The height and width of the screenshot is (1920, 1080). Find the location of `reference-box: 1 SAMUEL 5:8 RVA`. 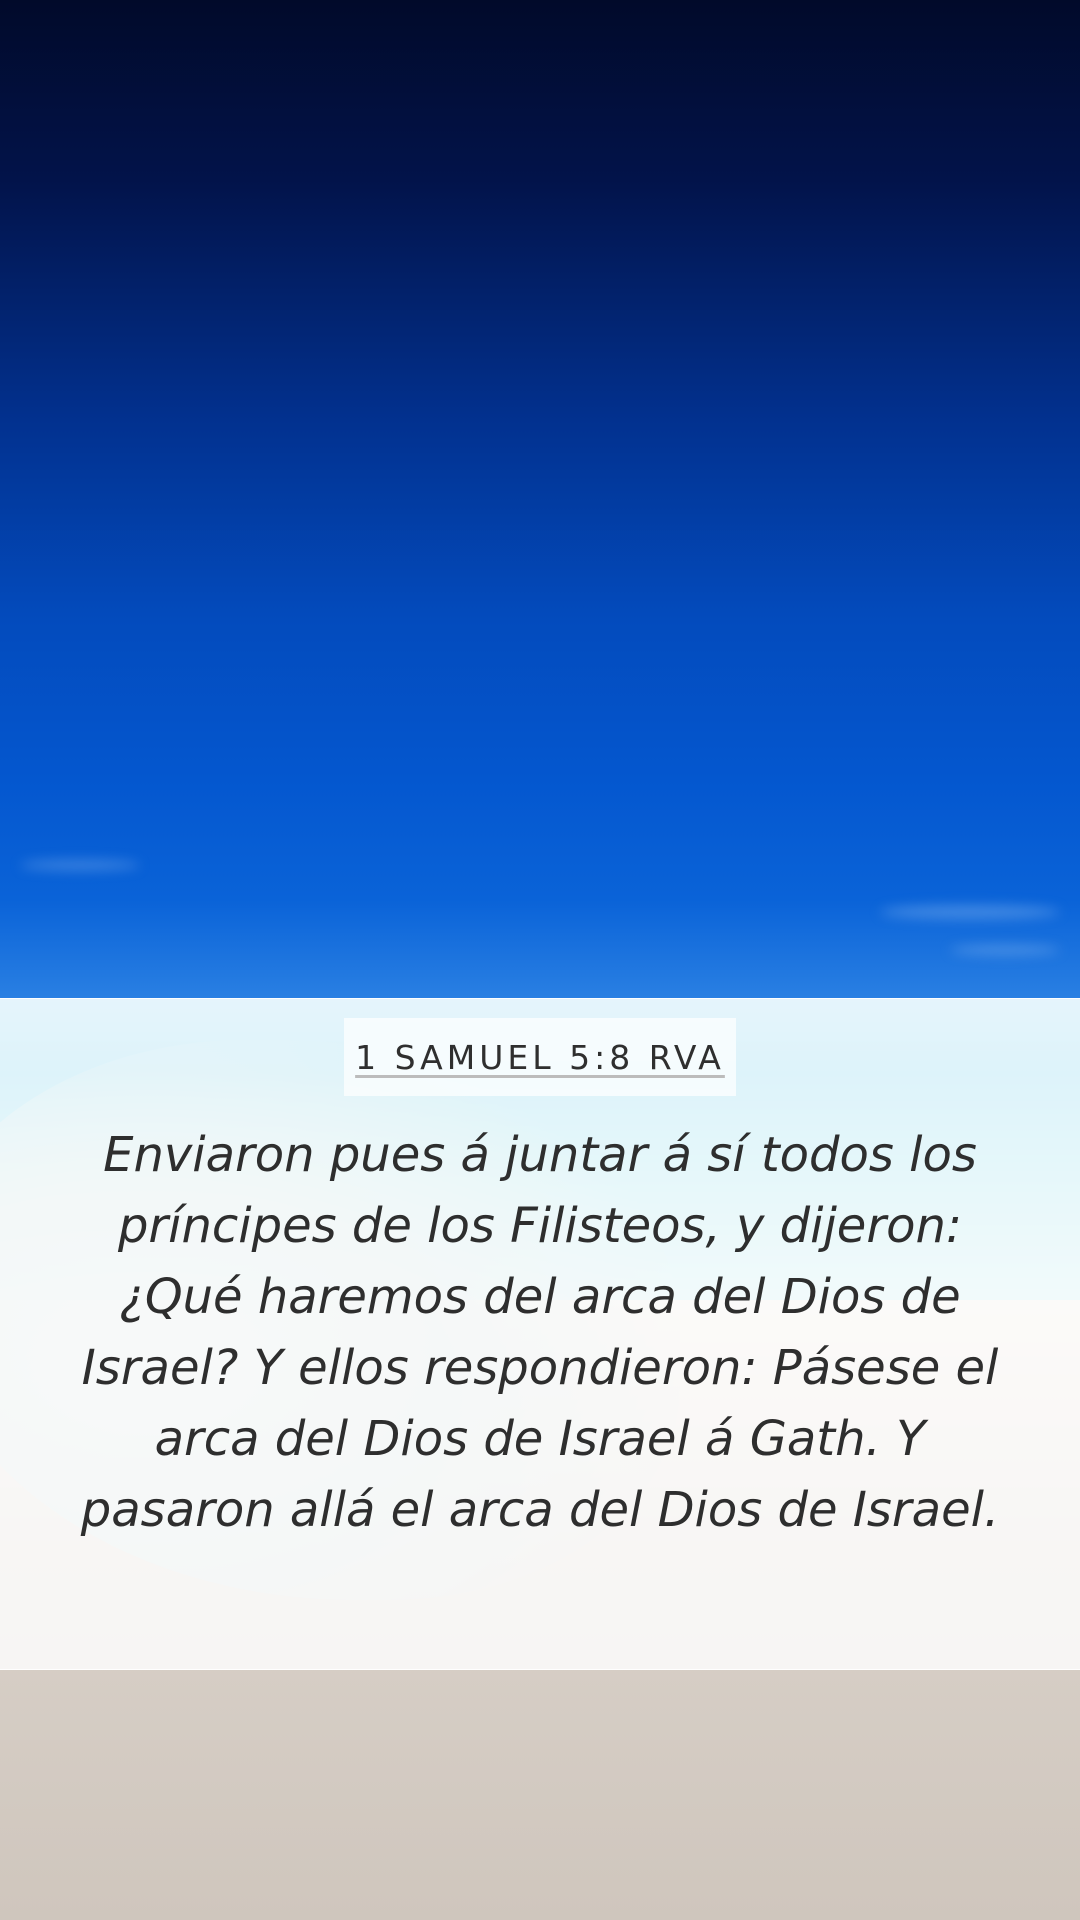

reference-box: 1 SAMUEL 5:8 RVA is located at coordinates (540, 1057).